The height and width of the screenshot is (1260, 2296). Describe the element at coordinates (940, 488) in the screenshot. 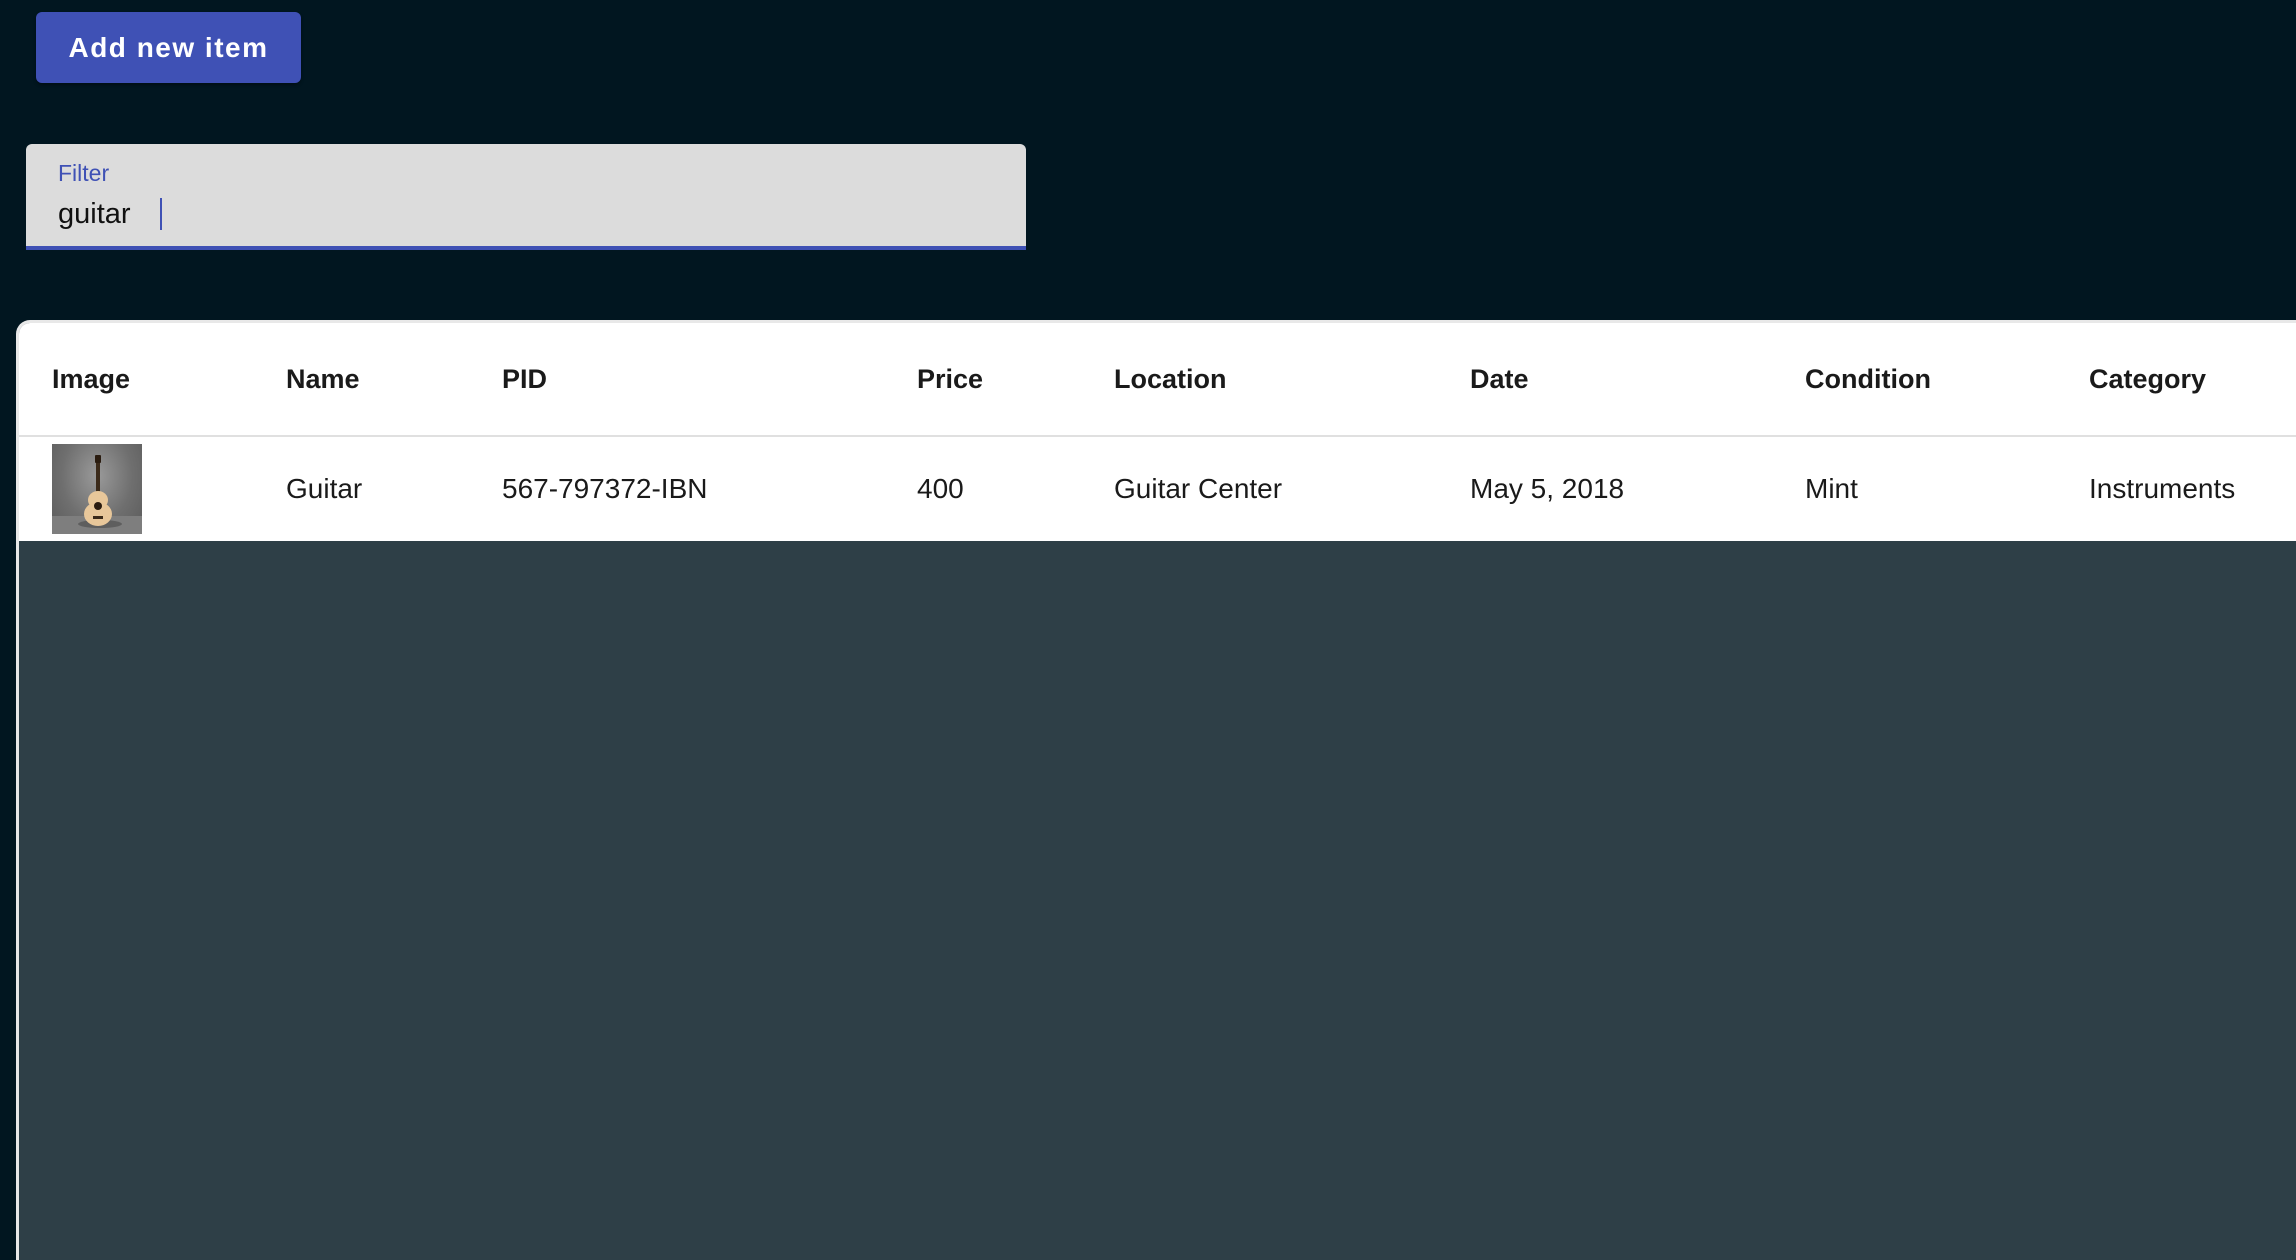

I see `row-price: 400` at that location.